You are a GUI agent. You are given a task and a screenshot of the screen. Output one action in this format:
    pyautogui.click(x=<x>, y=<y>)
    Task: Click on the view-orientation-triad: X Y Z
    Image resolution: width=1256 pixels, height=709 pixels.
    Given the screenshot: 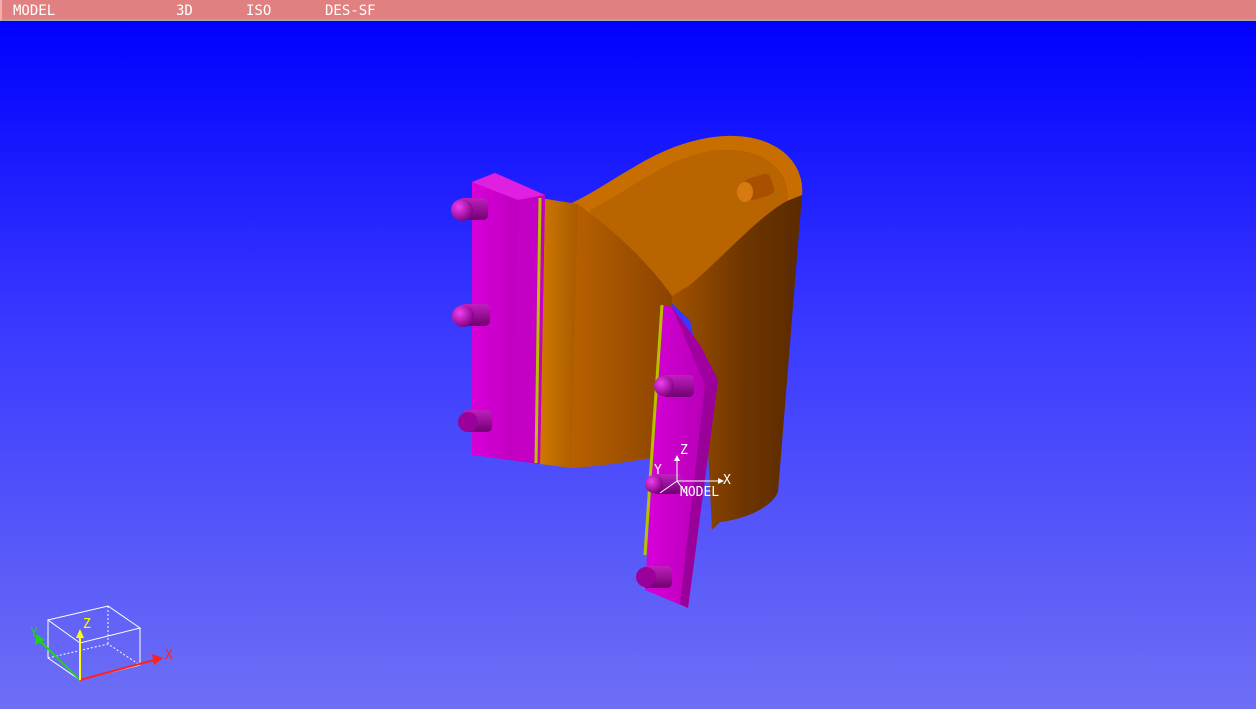 What is the action you would take?
    pyautogui.click(x=101, y=643)
    